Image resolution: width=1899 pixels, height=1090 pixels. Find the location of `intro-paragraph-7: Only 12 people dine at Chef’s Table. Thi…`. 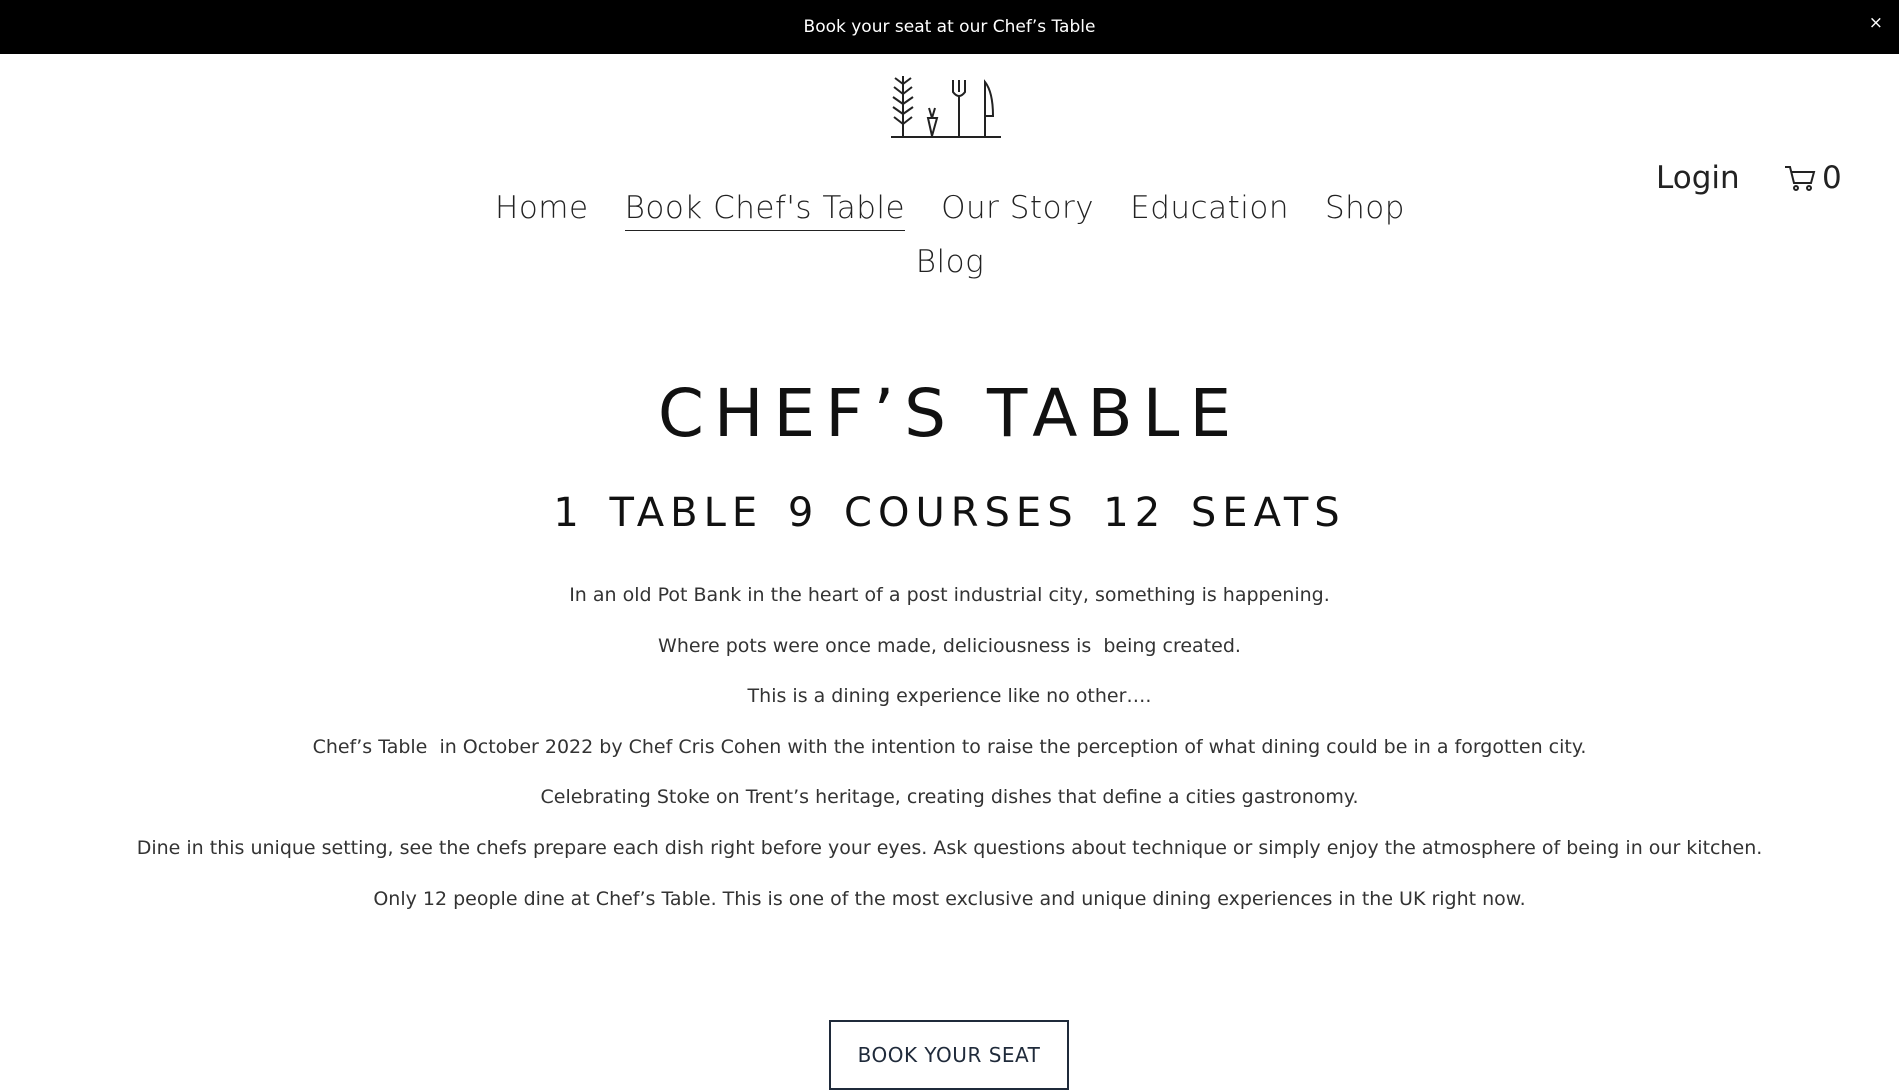

intro-paragraph-7: Only 12 people dine at Chef’s Table. Thi… is located at coordinates (949, 899).